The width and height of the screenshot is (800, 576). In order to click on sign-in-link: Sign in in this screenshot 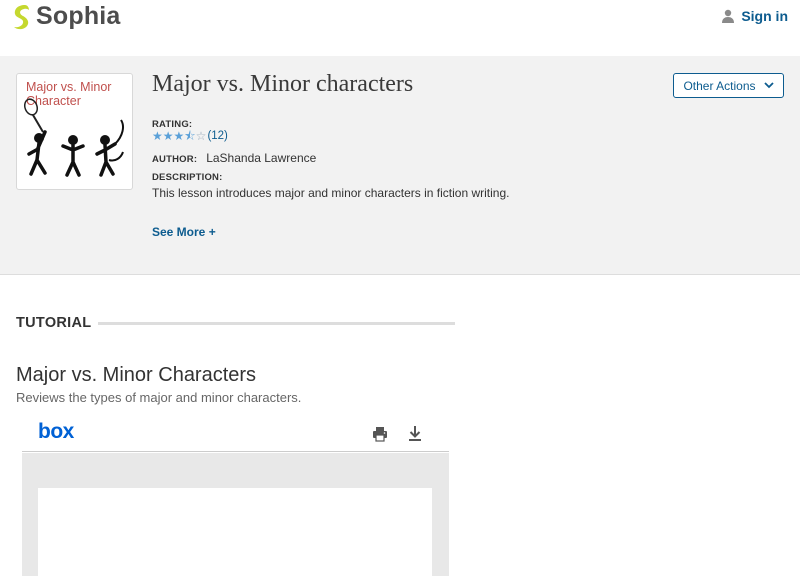, I will do `click(754, 16)`.